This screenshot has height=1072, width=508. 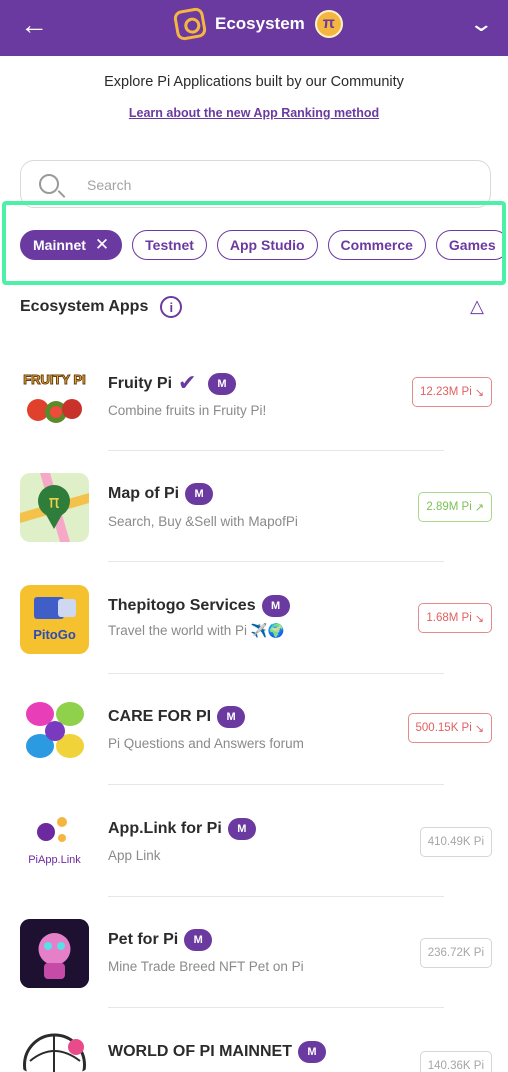 I want to click on applink-logo-text: PiApp.Link, so click(x=54, y=860).